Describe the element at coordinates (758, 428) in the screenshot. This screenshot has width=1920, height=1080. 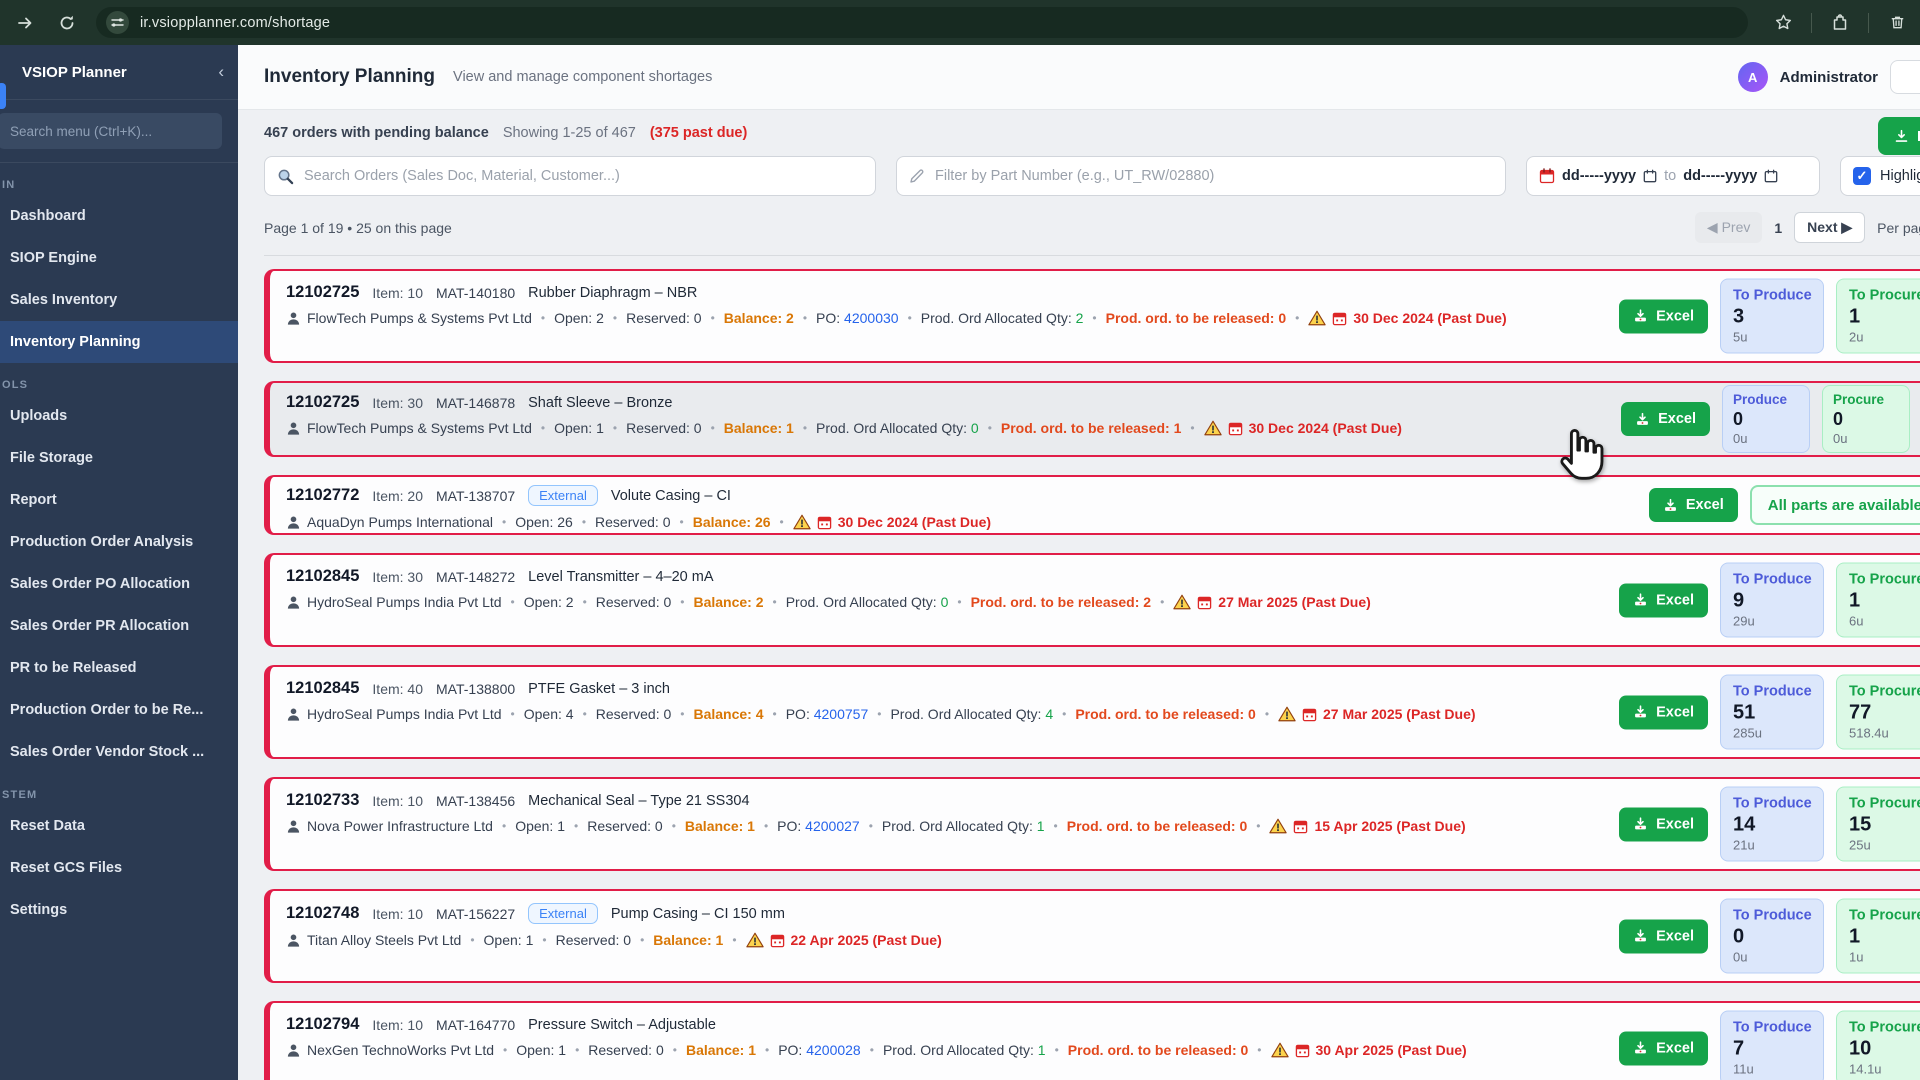
I see `balance-qty: Balance: 1` at that location.